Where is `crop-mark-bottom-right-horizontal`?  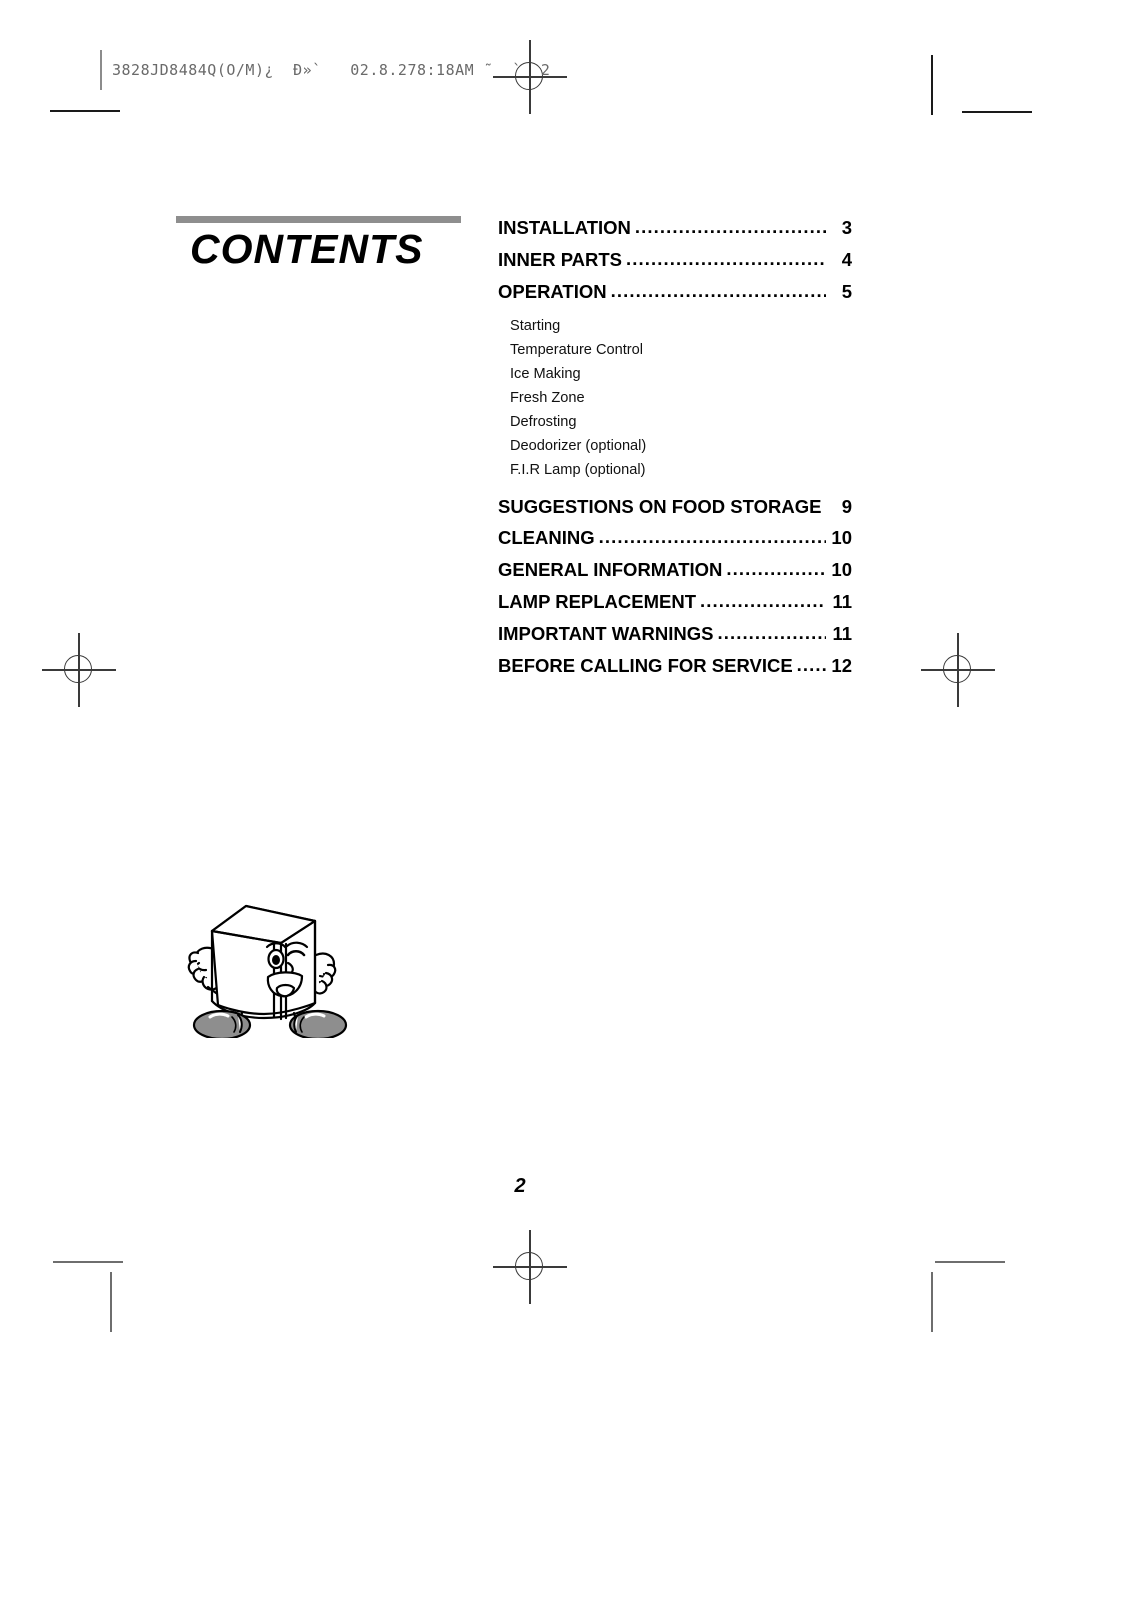 crop-mark-bottom-right-horizontal is located at coordinates (970, 1262).